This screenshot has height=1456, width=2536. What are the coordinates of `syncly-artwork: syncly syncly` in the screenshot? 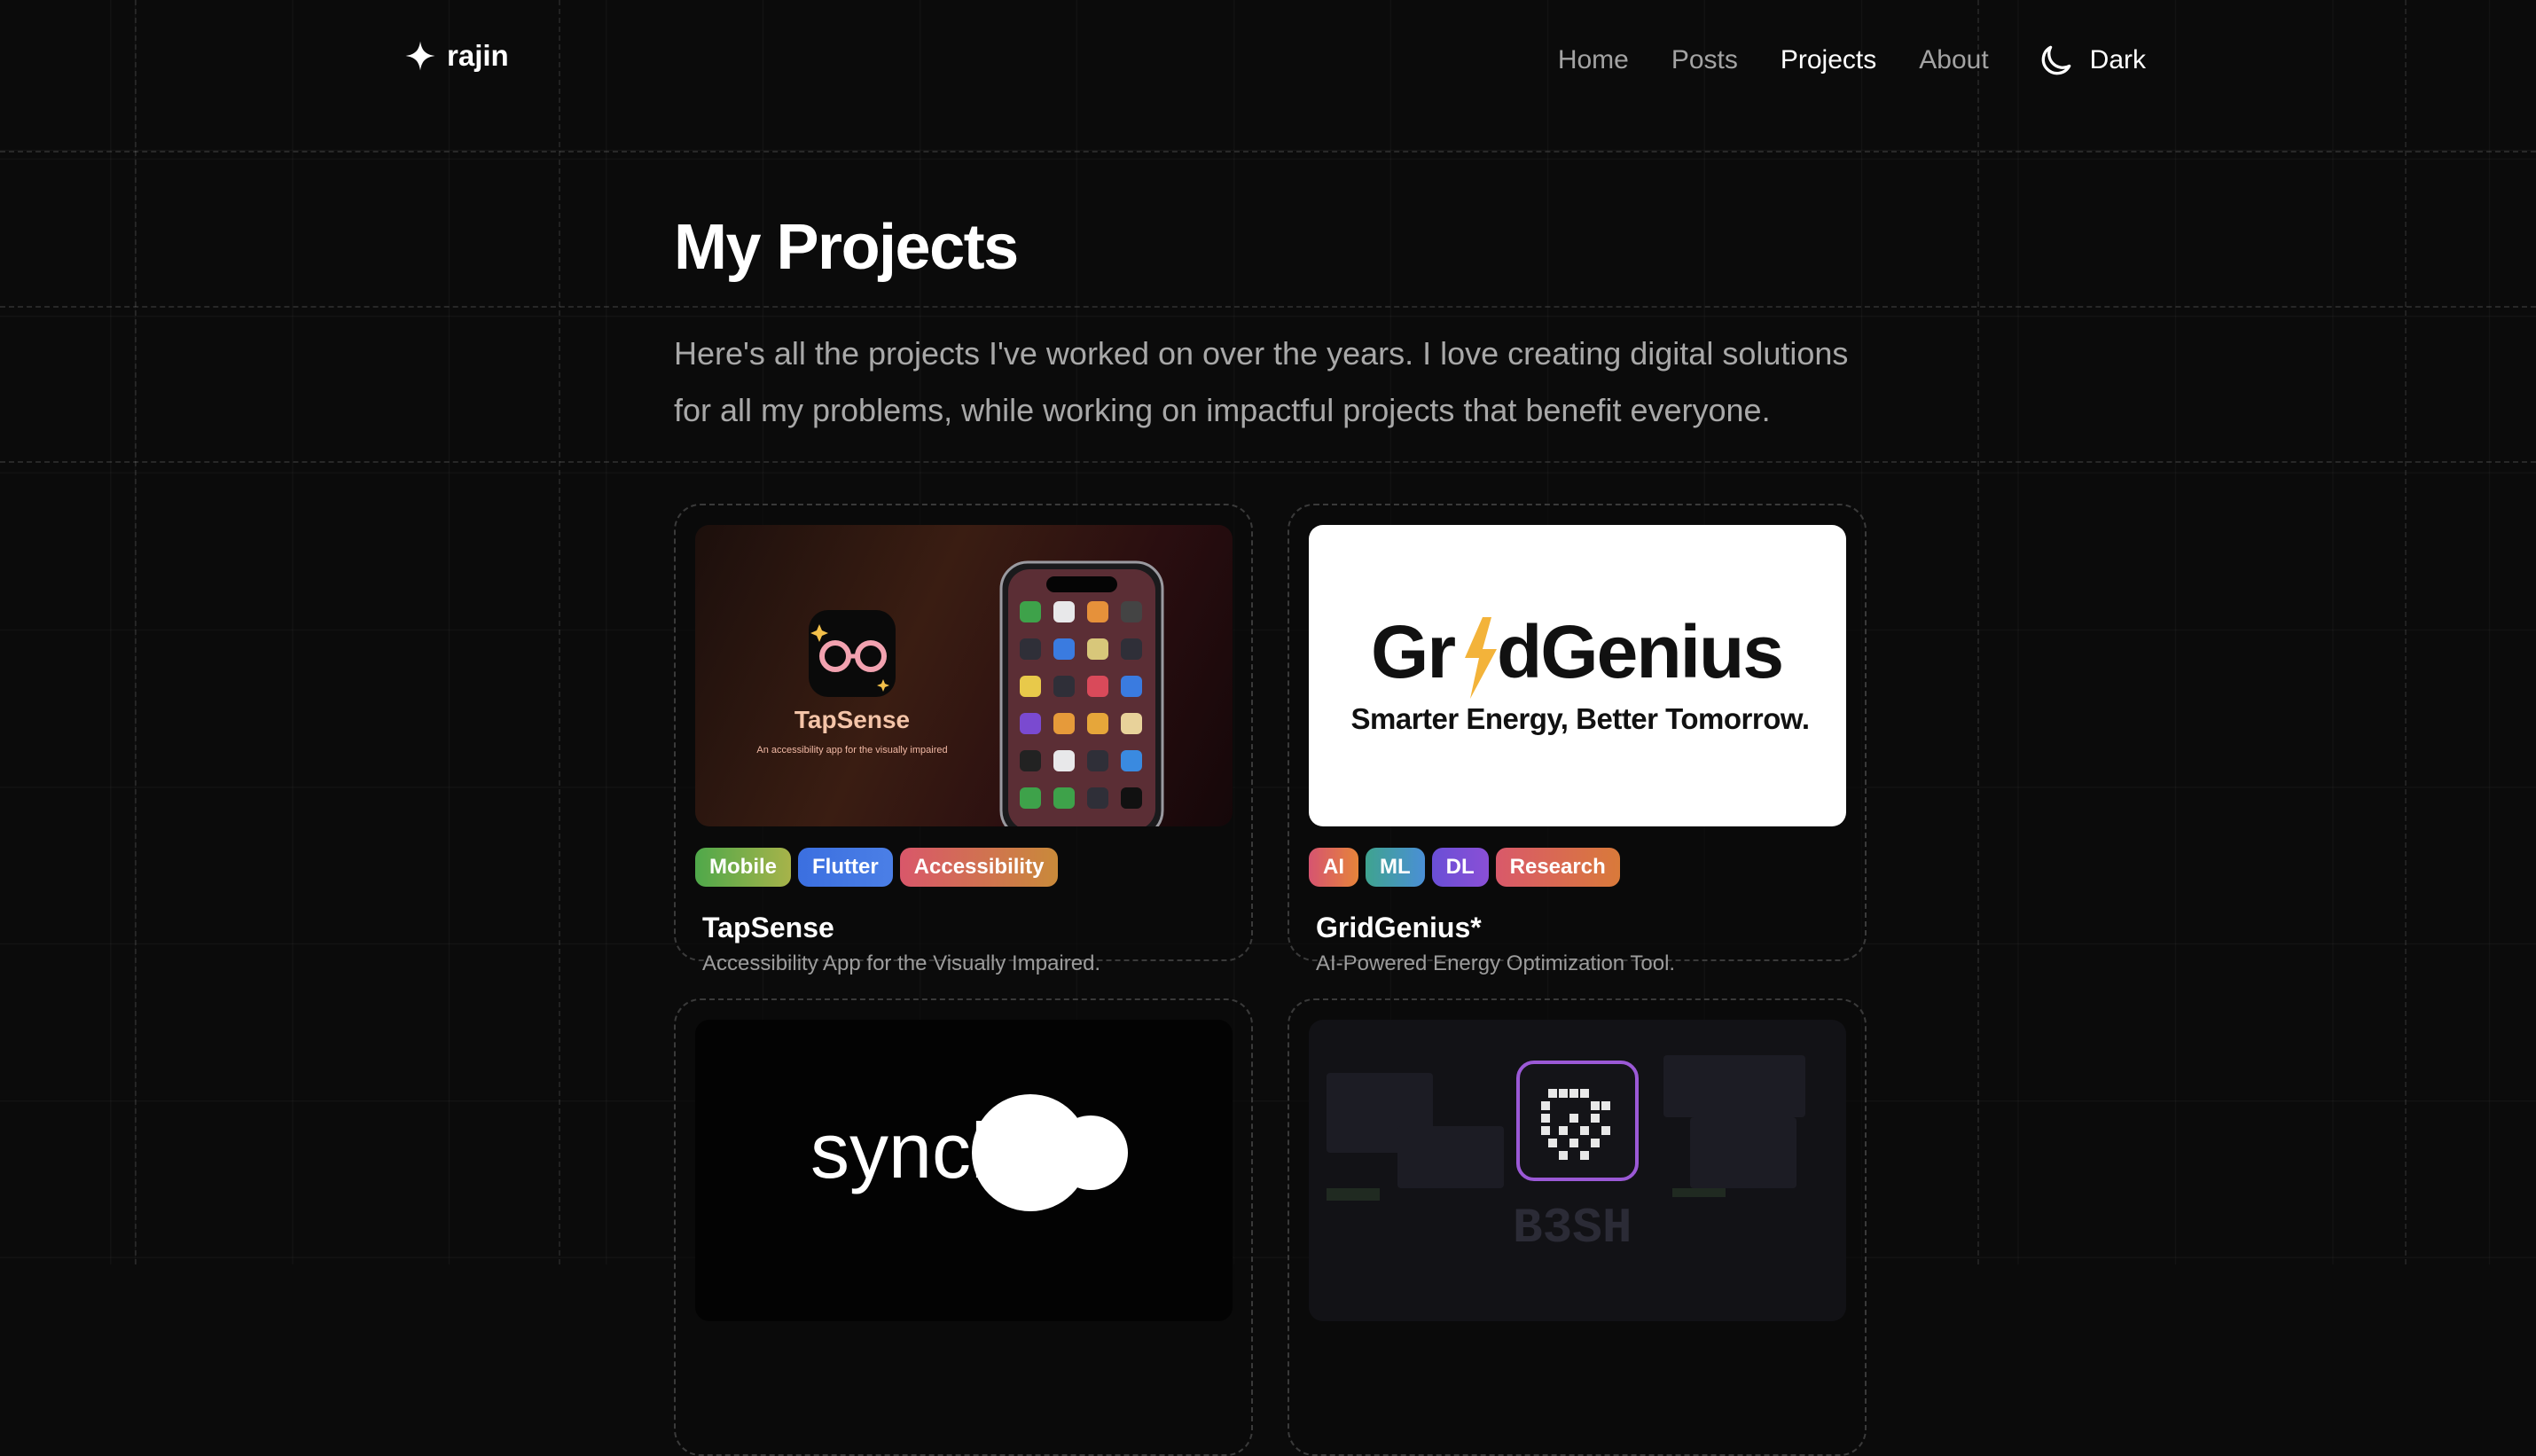 It's located at (969, 1152).